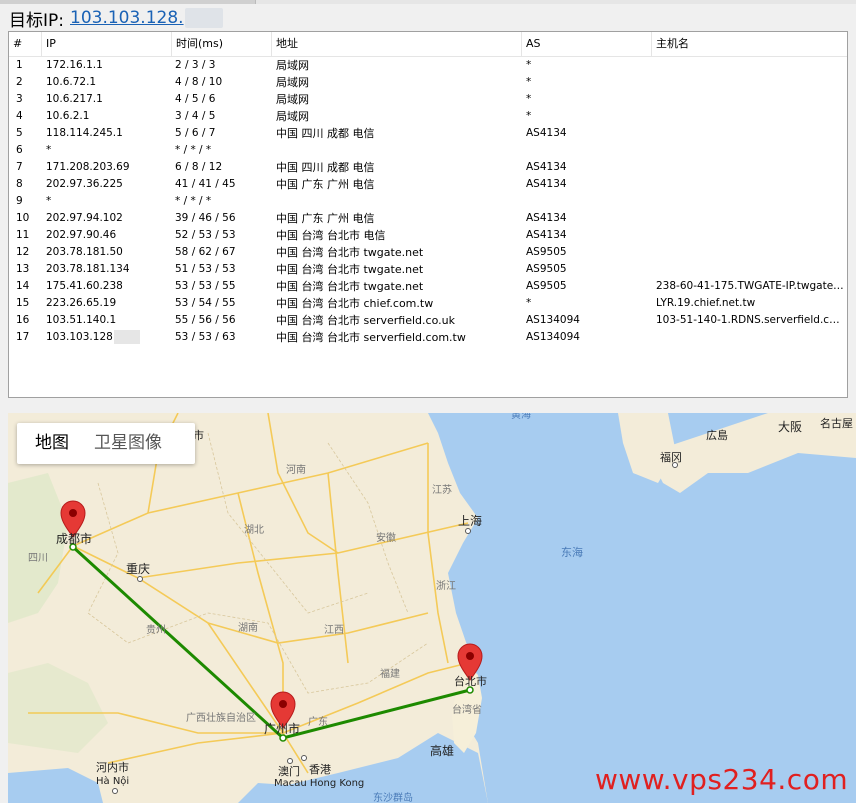 The image size is (856, 803). I want to click on header-index: #, so click(25, 44).